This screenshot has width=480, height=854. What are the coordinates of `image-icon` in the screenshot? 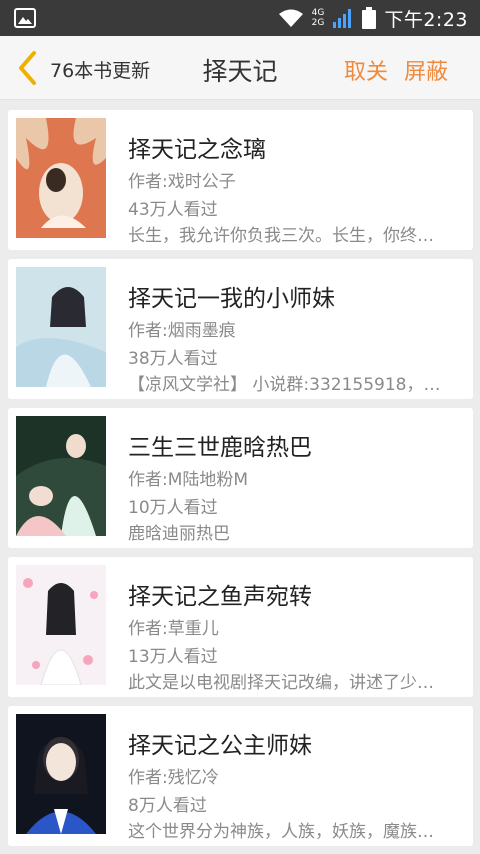 It's located at (25, 18).